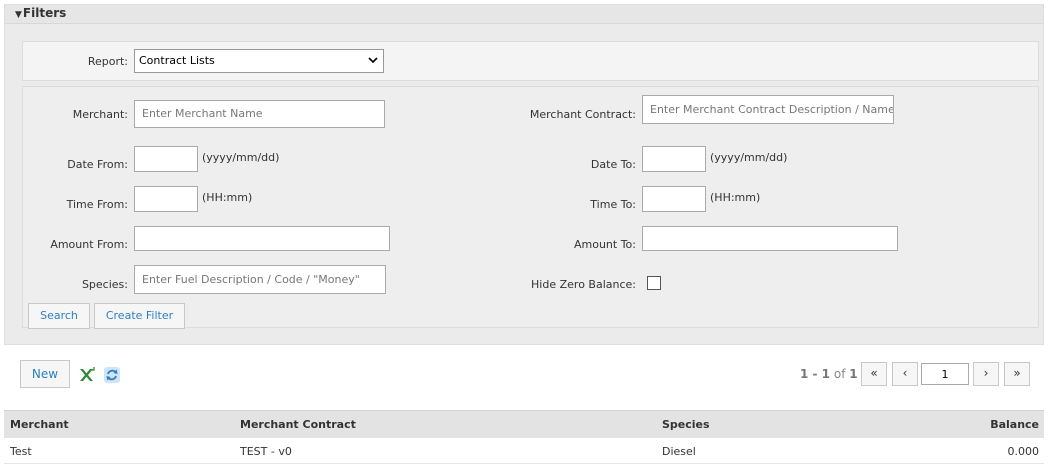 The height and width of the screenshot is (476, 1054). Describe the element at coordinates (177, 60) in the screenshot. I see `report-select-value: Contract Lists` at that location.